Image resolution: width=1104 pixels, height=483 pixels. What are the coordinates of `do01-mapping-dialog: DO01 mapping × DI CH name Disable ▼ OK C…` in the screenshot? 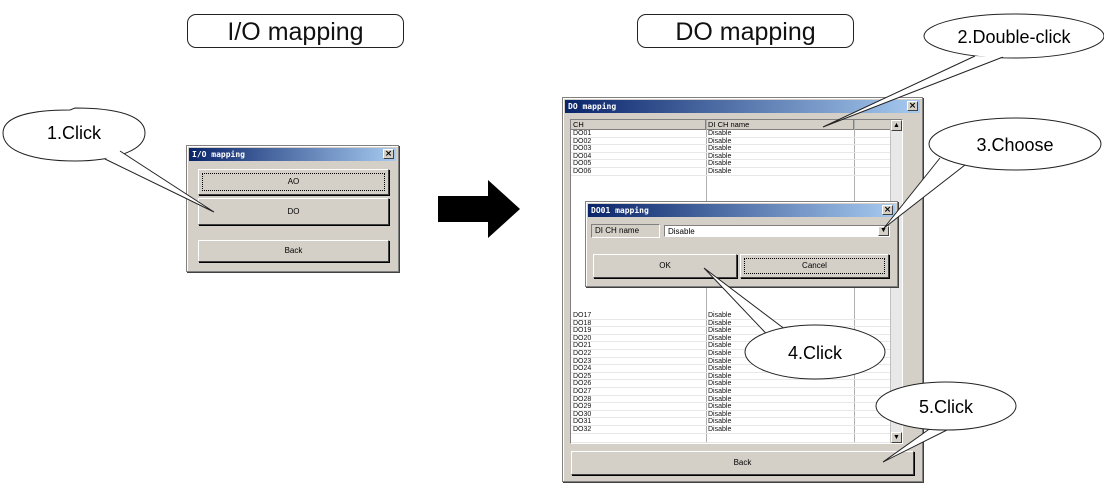 It's located at (741, 244).